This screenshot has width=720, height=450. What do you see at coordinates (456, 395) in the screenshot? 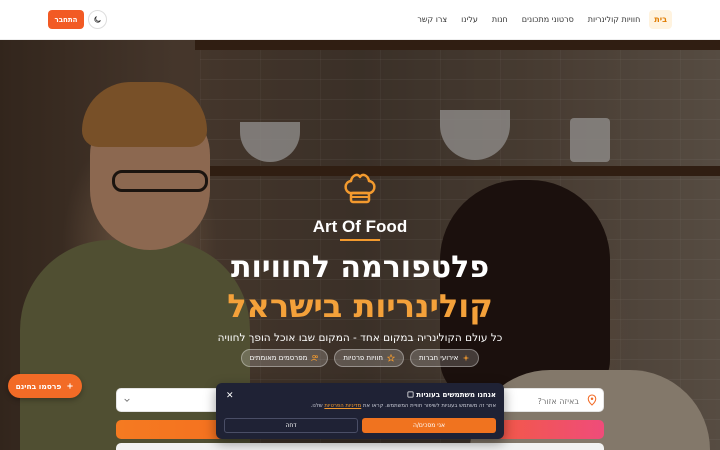
I see `cookie-title-text: אנחנו משתמשים בעוגיות` at bounding box center [456, 395].